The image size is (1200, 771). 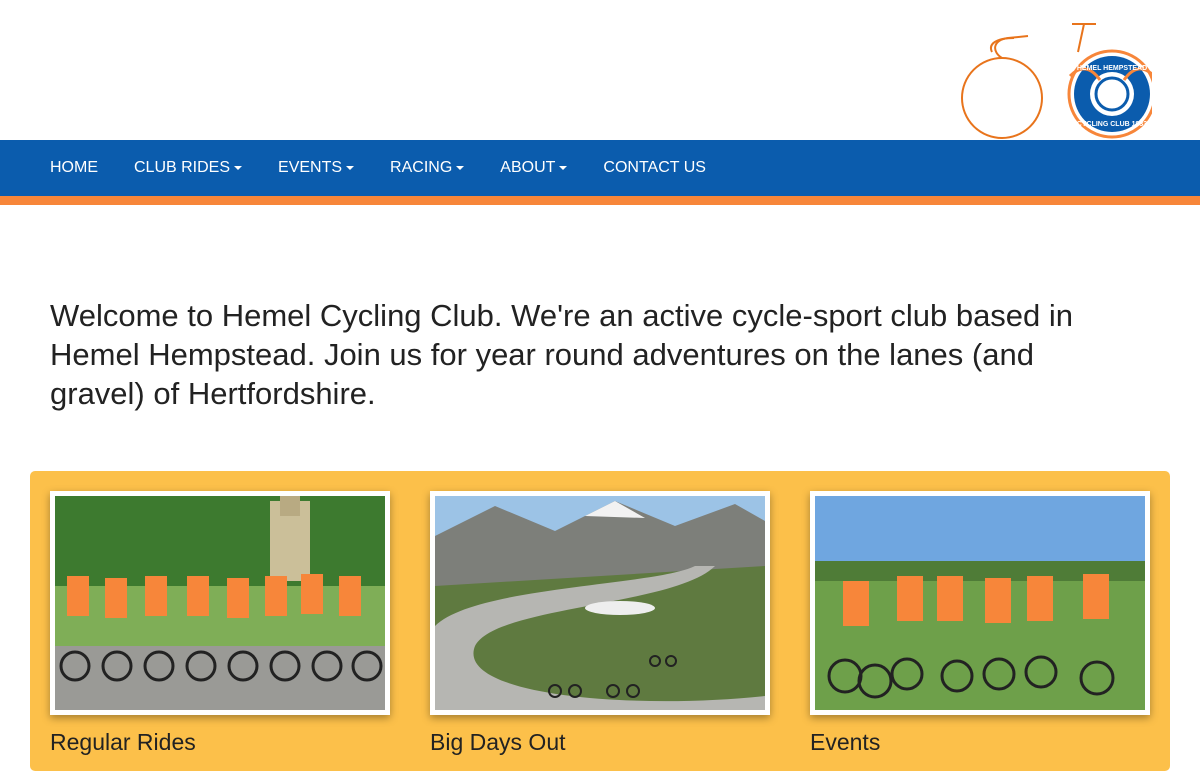 I want to click on card-title: Regular Rides, so click(x=220, y=742).